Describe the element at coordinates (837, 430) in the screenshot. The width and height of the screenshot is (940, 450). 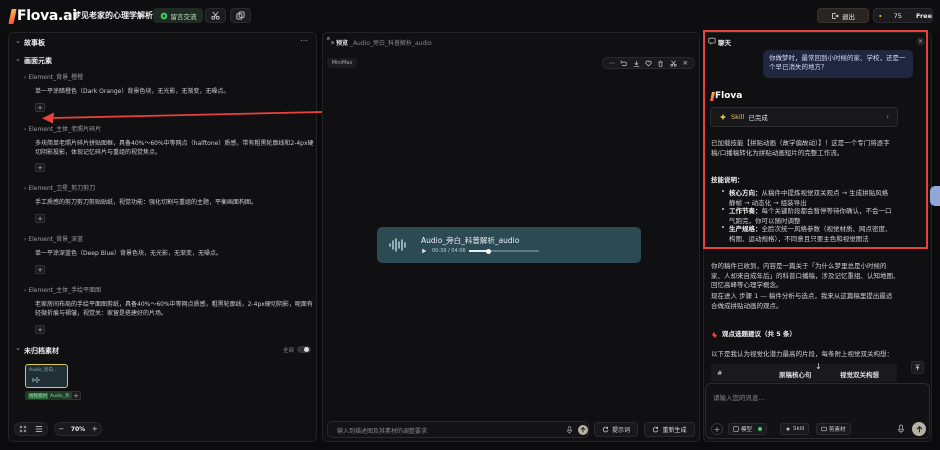
I see `clip-label: 剪素材` at that location.